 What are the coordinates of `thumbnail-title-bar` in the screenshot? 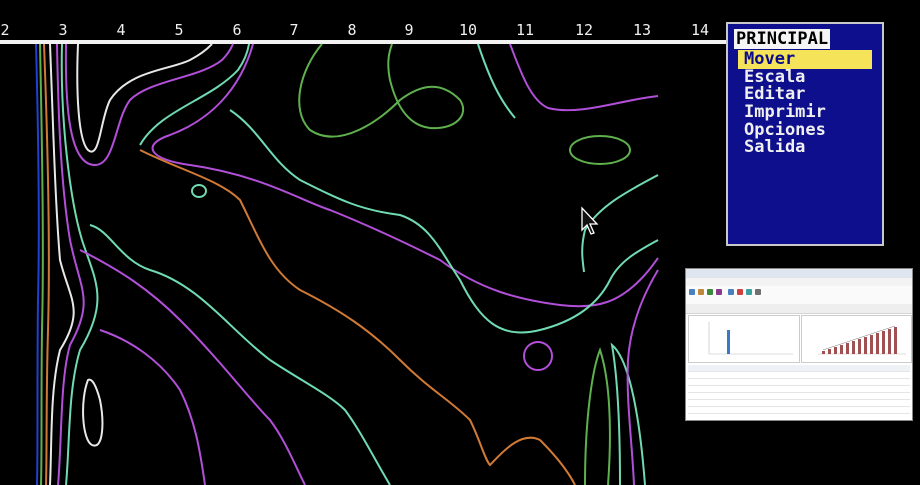 It's located at (799, 273).